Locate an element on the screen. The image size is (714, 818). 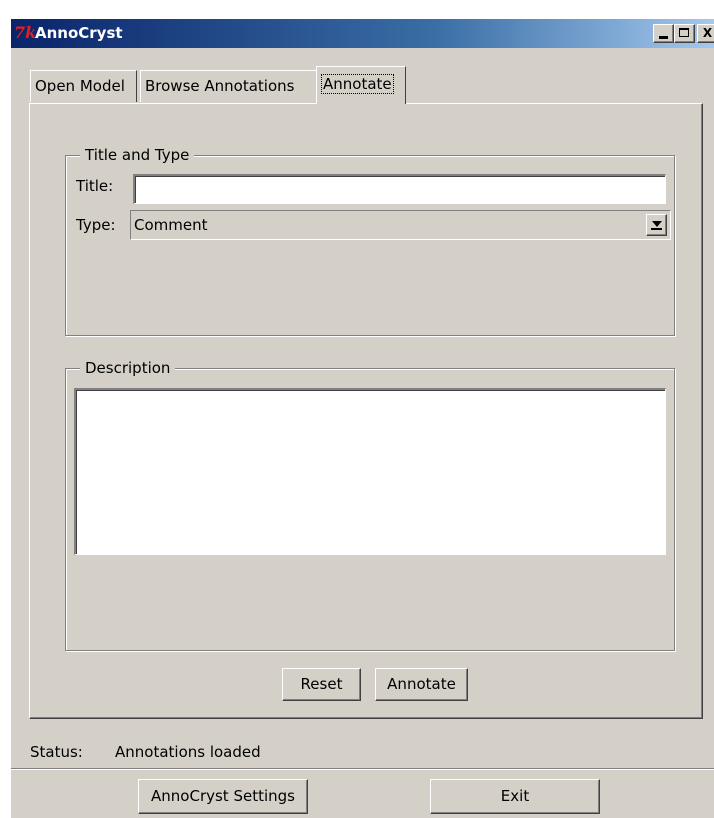
type-dropdown-button is located at coordinates (656, 225).